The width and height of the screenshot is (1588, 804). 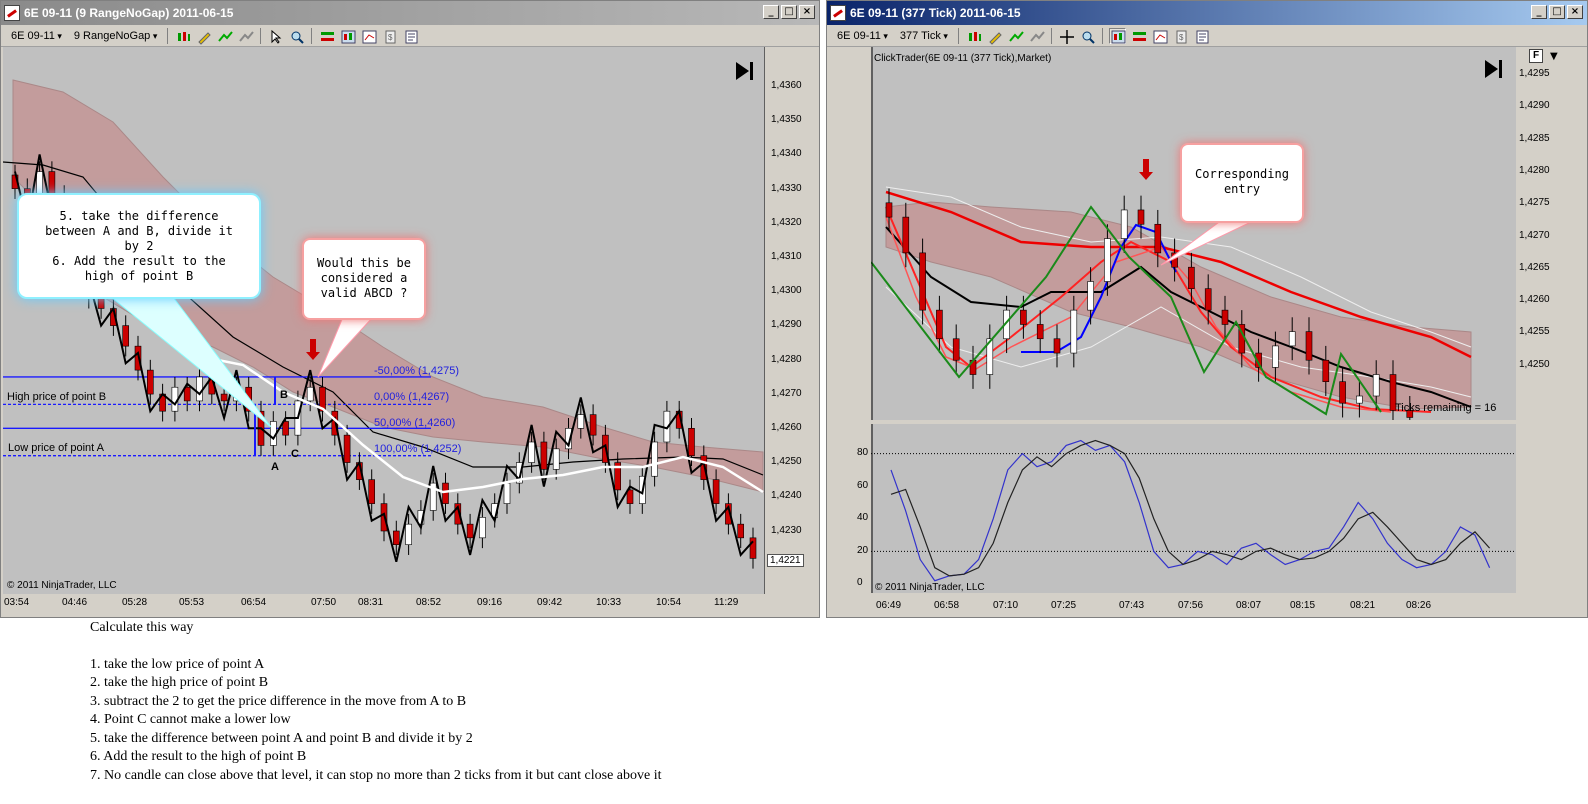 What do you see at coordinates (57, 397) in the screenshot?
I see `high-point-b-label: High price of point B` at bounding box center [57, 397].